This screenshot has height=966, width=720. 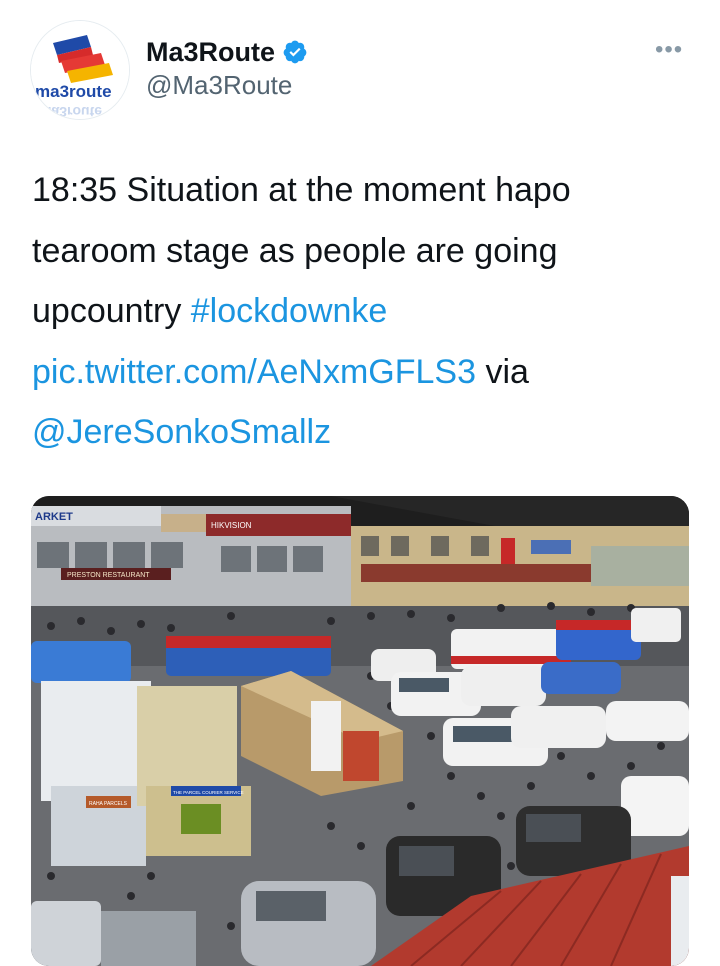 I want to click on tweet-header: ma3route ma3route Ma3Route @Ma3Route •••, so click(x=360, y=65).